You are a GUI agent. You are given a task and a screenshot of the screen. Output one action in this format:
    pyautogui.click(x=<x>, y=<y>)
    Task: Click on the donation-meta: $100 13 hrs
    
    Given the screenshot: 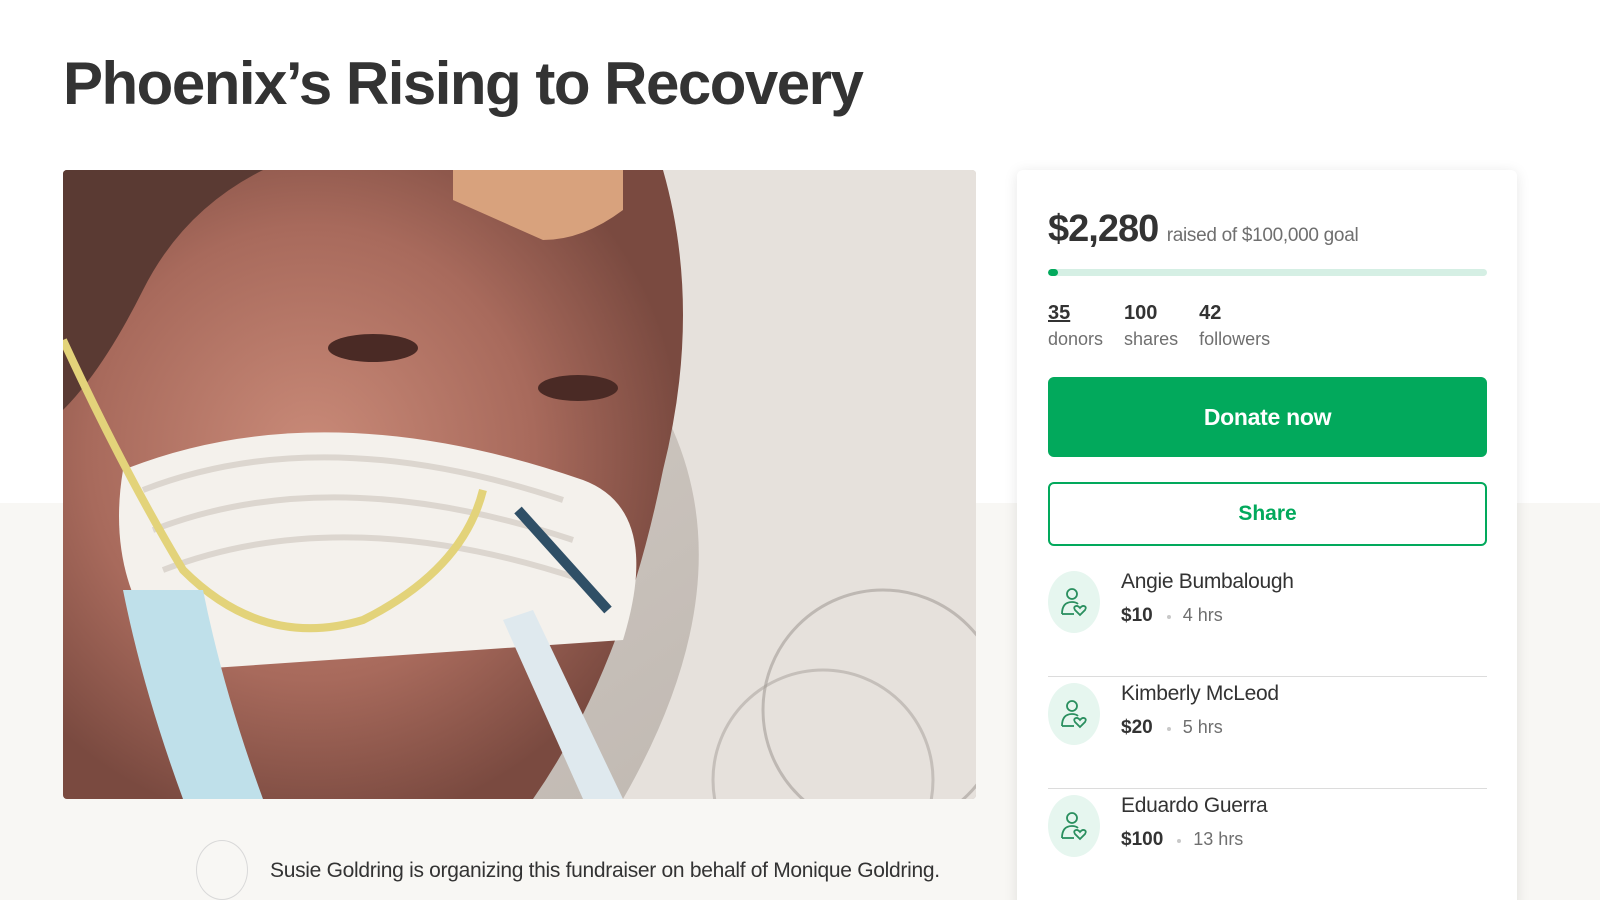 What is the action you would take?
    pyautogui.click(x=1182, y=840)
    